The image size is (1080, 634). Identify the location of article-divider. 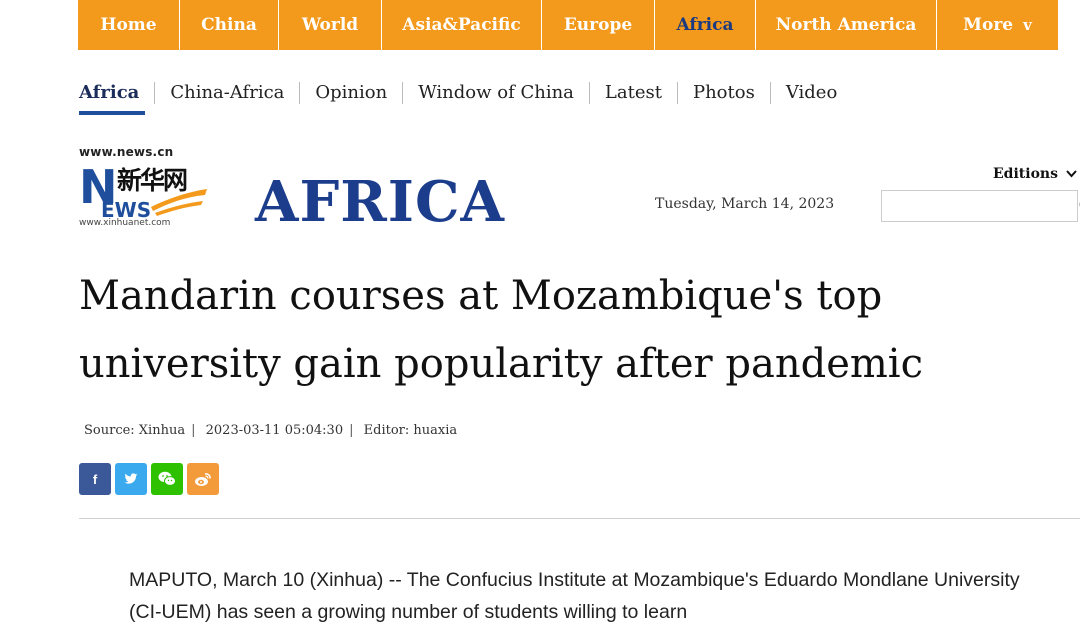
(579, 518).